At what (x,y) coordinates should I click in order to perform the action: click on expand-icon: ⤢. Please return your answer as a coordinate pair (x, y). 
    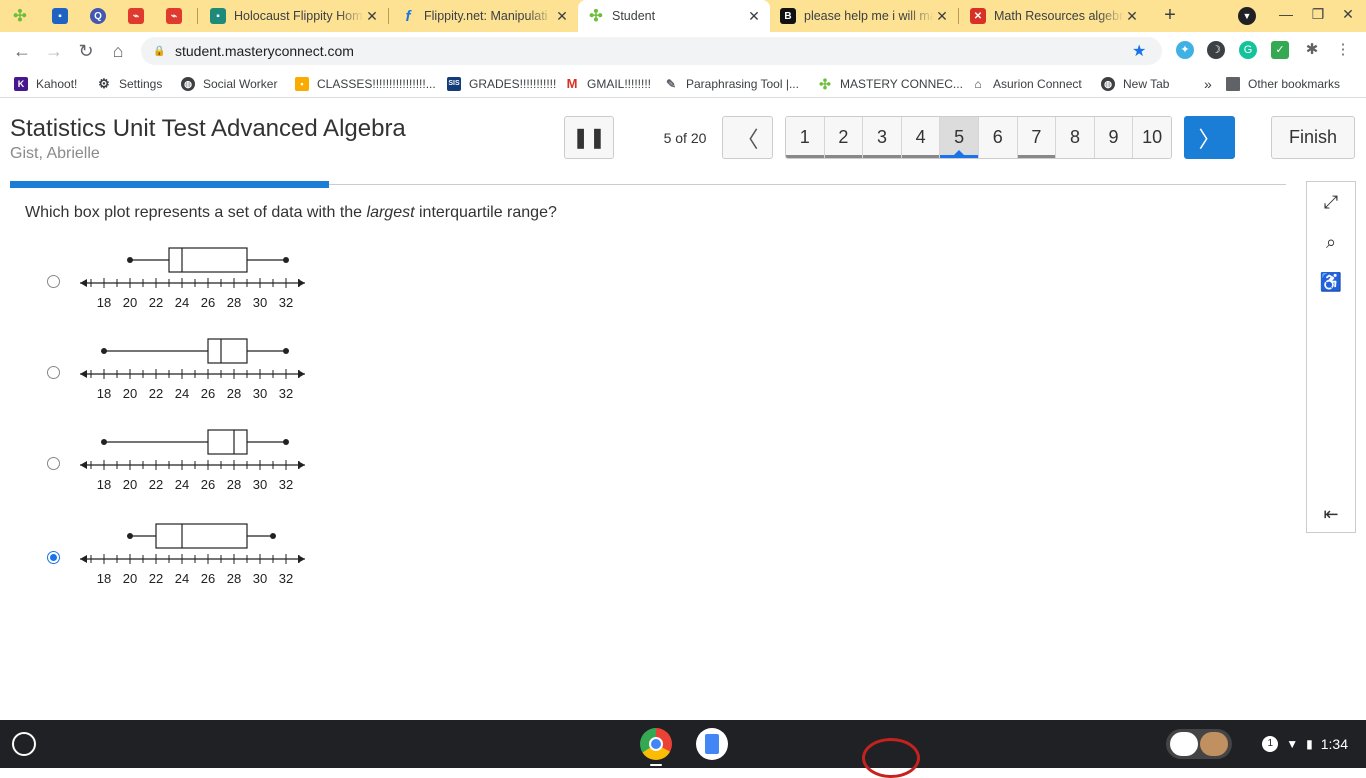
    Looking at the image, I should click on (1331, 202).